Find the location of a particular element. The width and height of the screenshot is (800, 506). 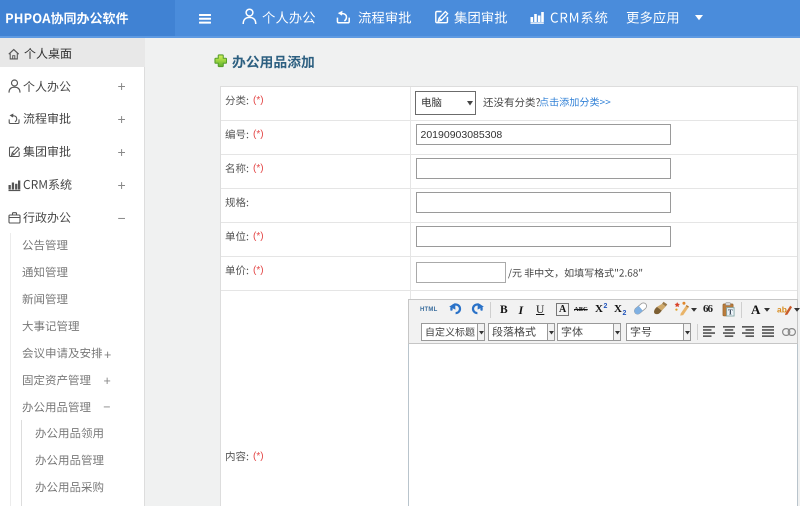

svg-text: ab is located at coordinates (782, 309).